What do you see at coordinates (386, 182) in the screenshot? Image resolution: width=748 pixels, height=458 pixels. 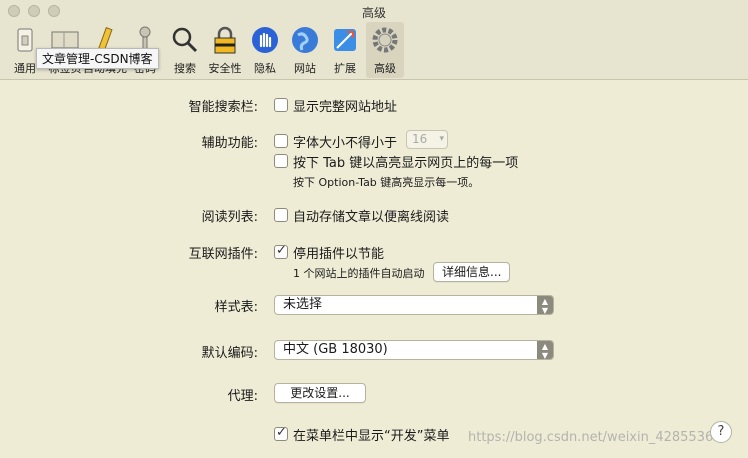 I see `option-tab-hint: 按下 Option-Tab 键高亮显示每一项。` at bounding box center [386, 182].